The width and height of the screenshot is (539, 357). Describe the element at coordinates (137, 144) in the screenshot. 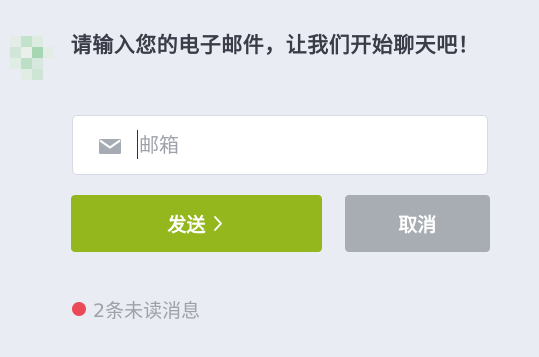

I see `text-caret` at that location.